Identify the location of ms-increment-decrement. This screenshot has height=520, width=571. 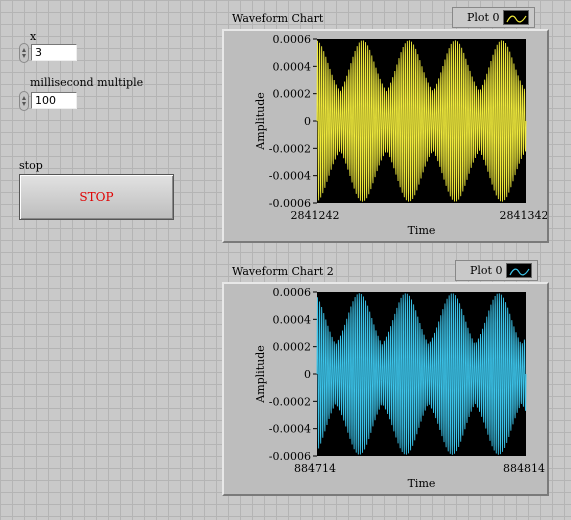
(24, 101).